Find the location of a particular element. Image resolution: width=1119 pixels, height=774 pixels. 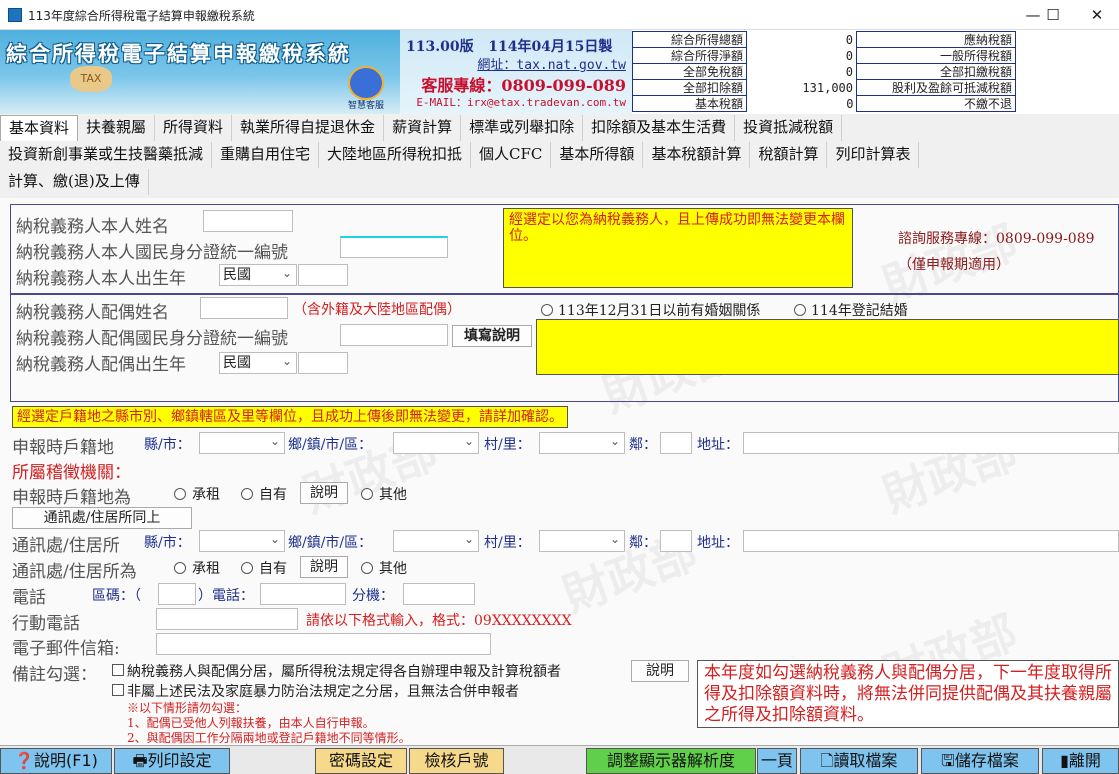

mailing-own-label: 自有 is located at coordinates (273, 569).